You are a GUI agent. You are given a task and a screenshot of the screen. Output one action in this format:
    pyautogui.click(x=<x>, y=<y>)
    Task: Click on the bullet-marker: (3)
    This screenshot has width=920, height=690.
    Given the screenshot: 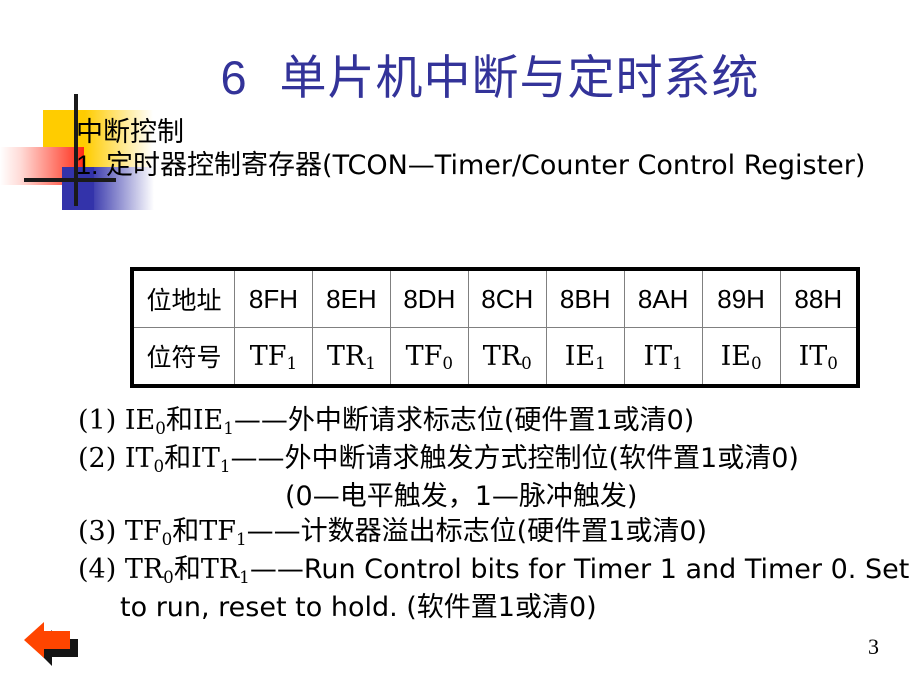 What is the action you would take?
    pyautogui.click(x=101, y=531)
    